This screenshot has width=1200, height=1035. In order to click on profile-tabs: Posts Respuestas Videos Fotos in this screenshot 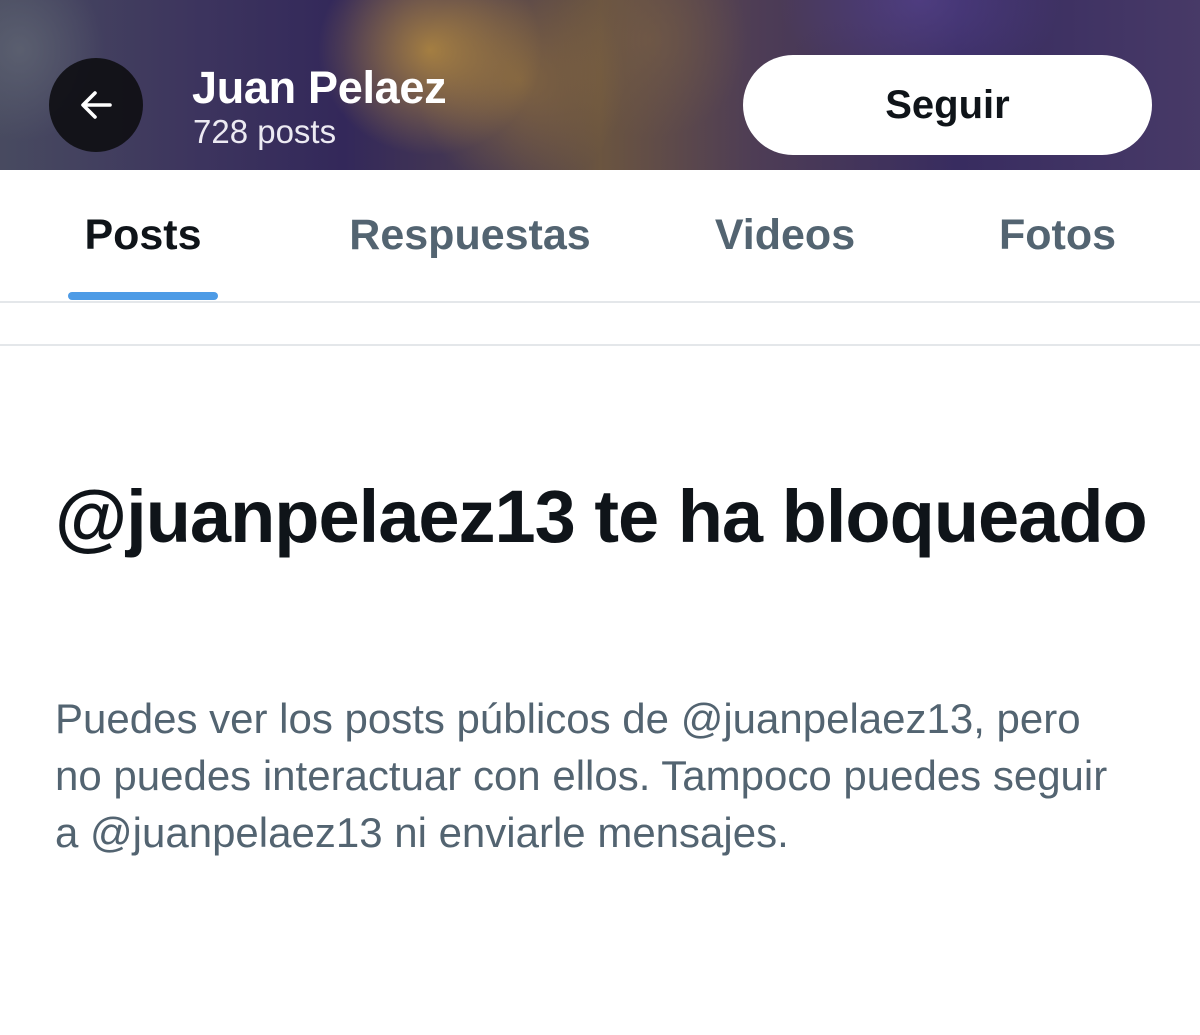, I will do `click(600, 236)`.